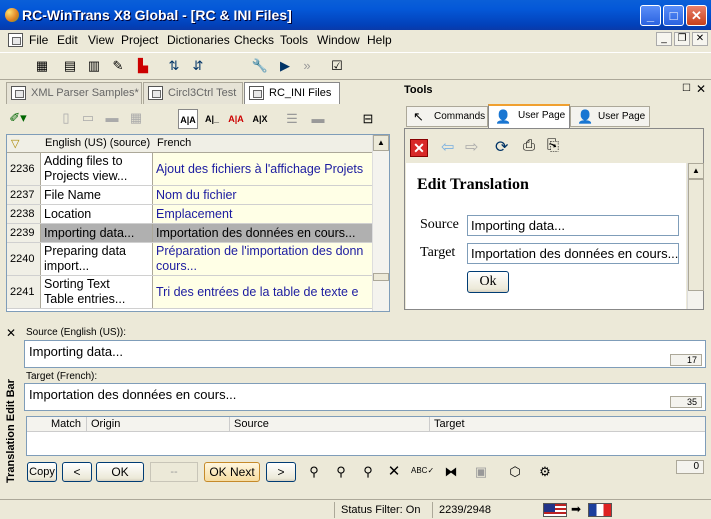  Describe the element at coordinates (88, 118) in the screenshot. I see `page-edit-icon: ▭` at that location.